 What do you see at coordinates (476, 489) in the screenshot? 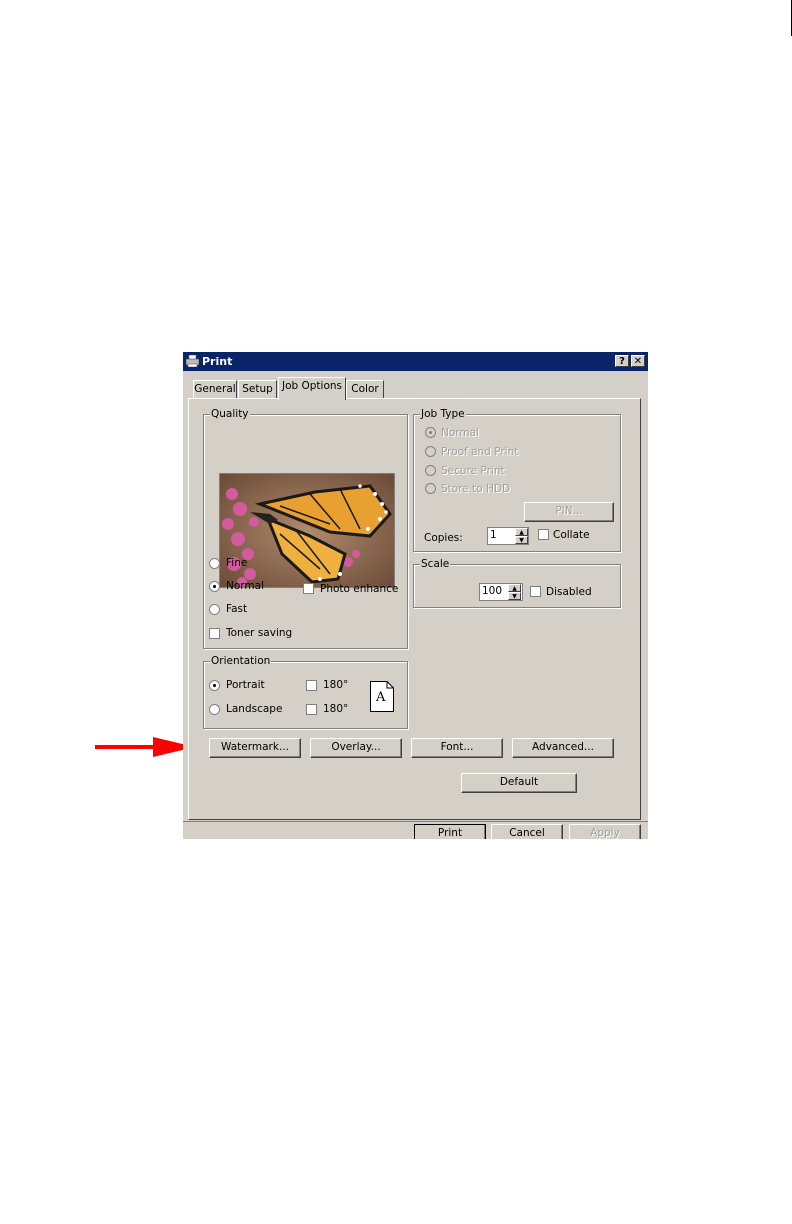
I see `job-store-label: Store to HDD` at bounding box center [476, 489].